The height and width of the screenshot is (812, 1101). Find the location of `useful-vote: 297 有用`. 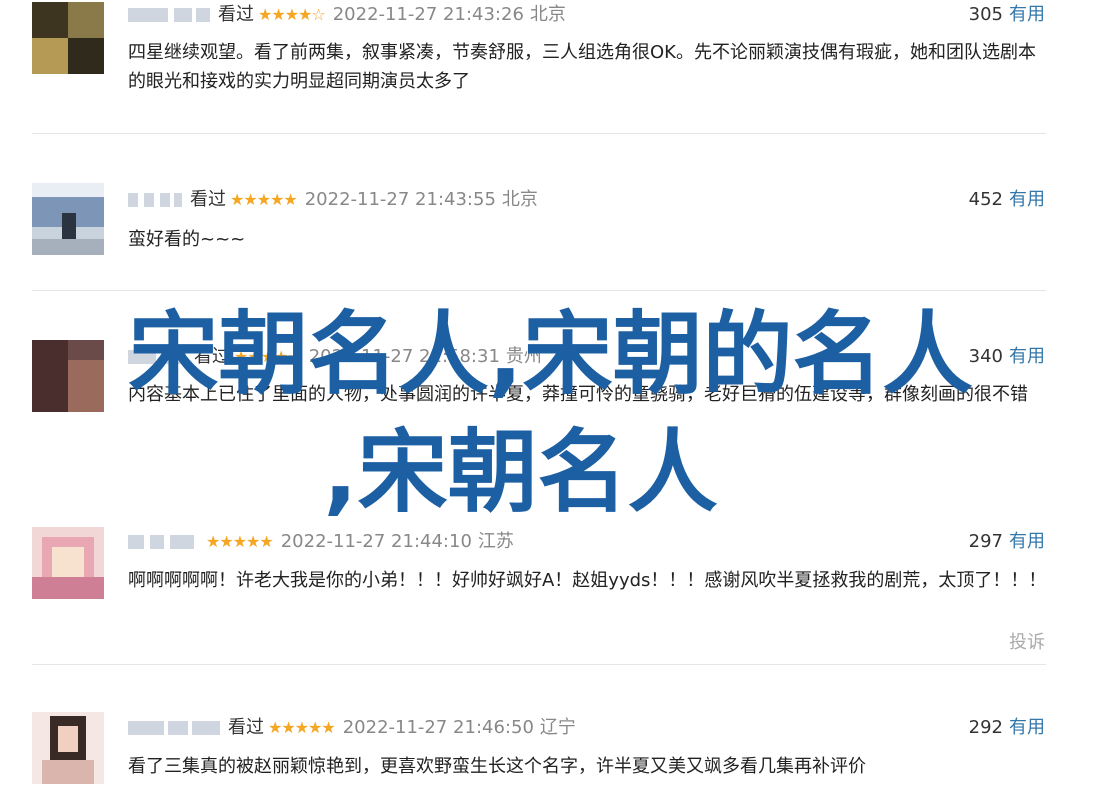

useful-vote: 297 有用 is located at coordinates (1007, 542).